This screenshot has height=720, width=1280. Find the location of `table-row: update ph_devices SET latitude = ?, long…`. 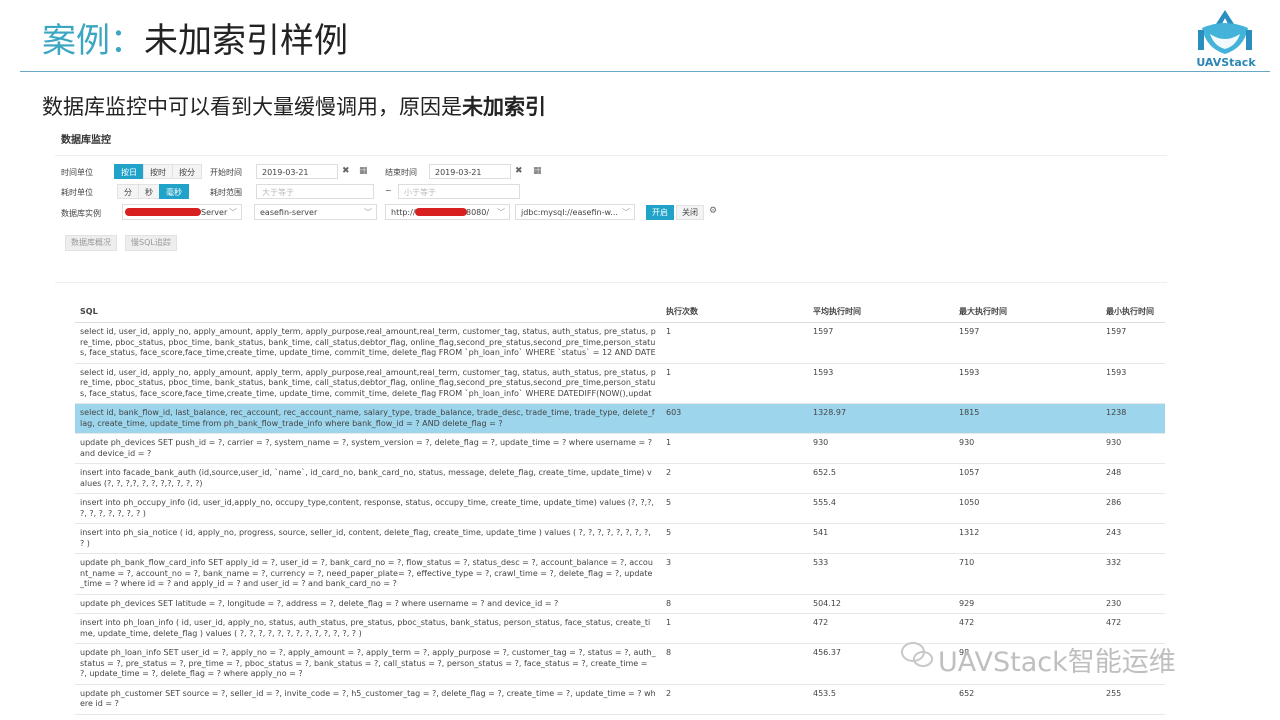

table-row: update ph_devices SET latitude = ?, long… is located at coordinates (620, 604).